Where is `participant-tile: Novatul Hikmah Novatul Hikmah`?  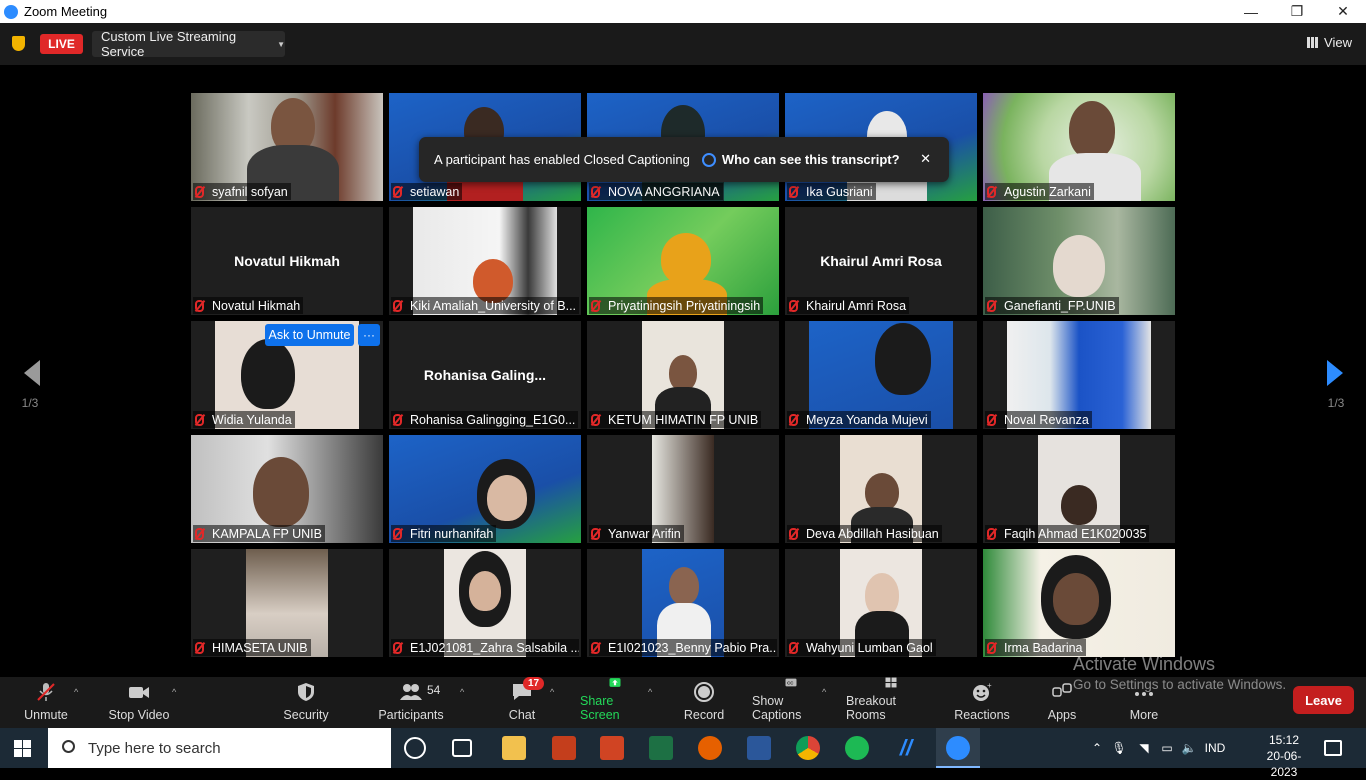 participant-tile: Novatul Hikmah Novatul Hikmah is located at coordinates (287, 261).